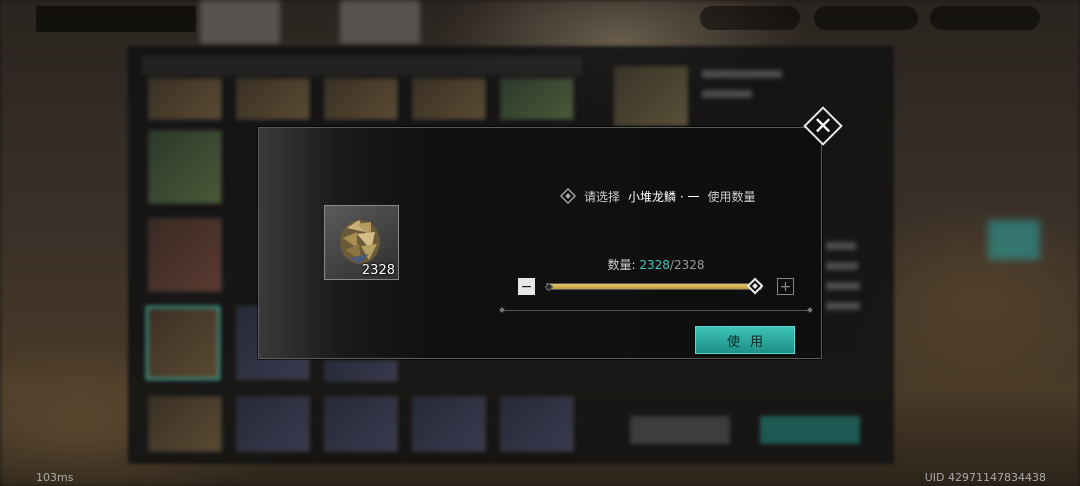 The height and width of the screenshot is (486, 1080). Describe the element at coordinates (745, 340) in the screenshot. I see `use-button: 使用` at that location.